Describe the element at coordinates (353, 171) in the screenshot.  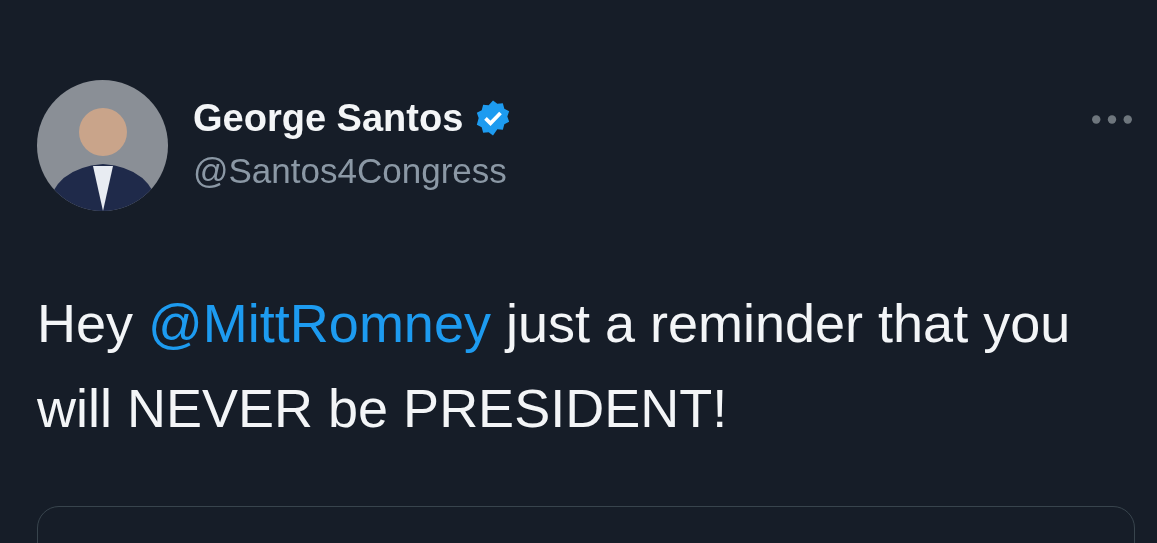
I see `author-handle: @Santos4Congress` at that location.